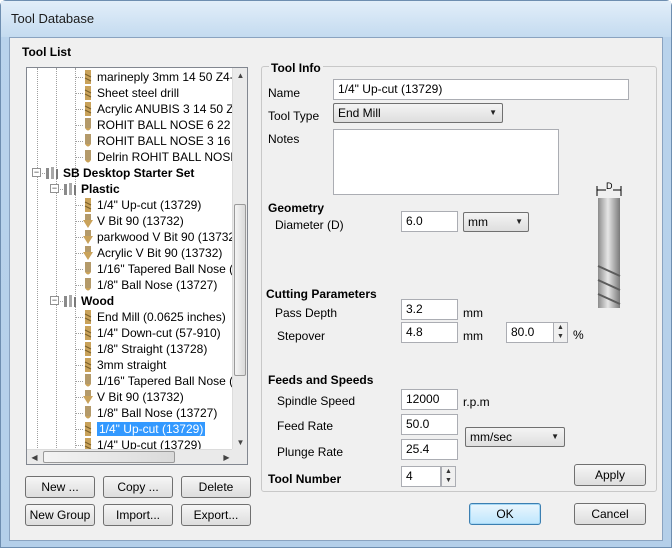  Describe the element at coordinates (305, 426) in the screenshot. I see `feed-rate-label: Feed Rate` at that location.